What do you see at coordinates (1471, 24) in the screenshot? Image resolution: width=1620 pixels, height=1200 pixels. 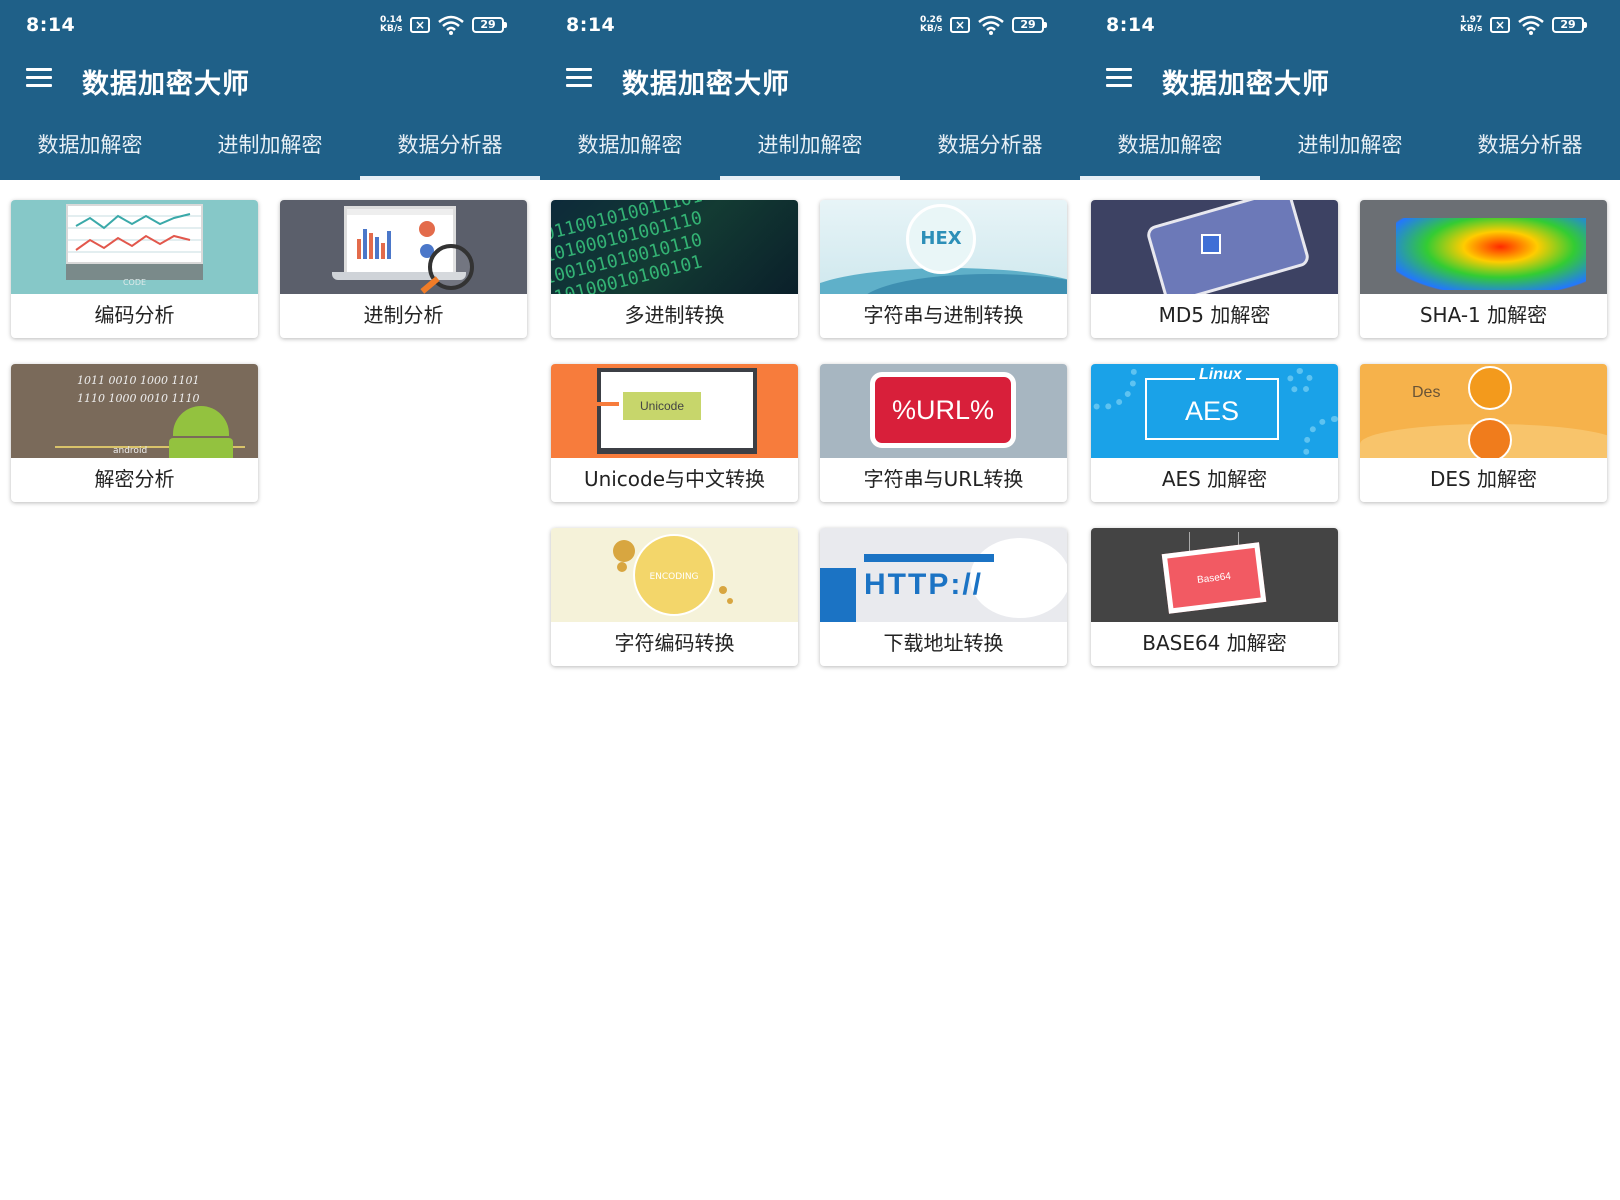 I see `network-speed: 1.97 KB/s` at bounding box center [1471, 24].